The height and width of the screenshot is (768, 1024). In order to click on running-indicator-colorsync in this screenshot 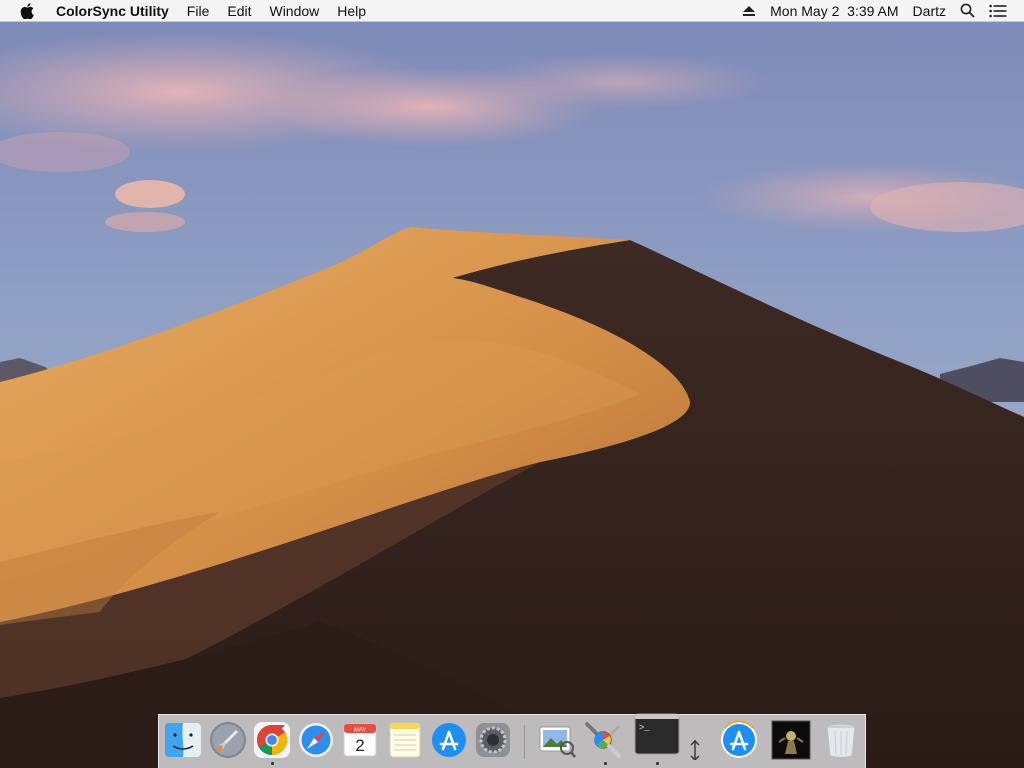, I will do `click(605, 763)`.